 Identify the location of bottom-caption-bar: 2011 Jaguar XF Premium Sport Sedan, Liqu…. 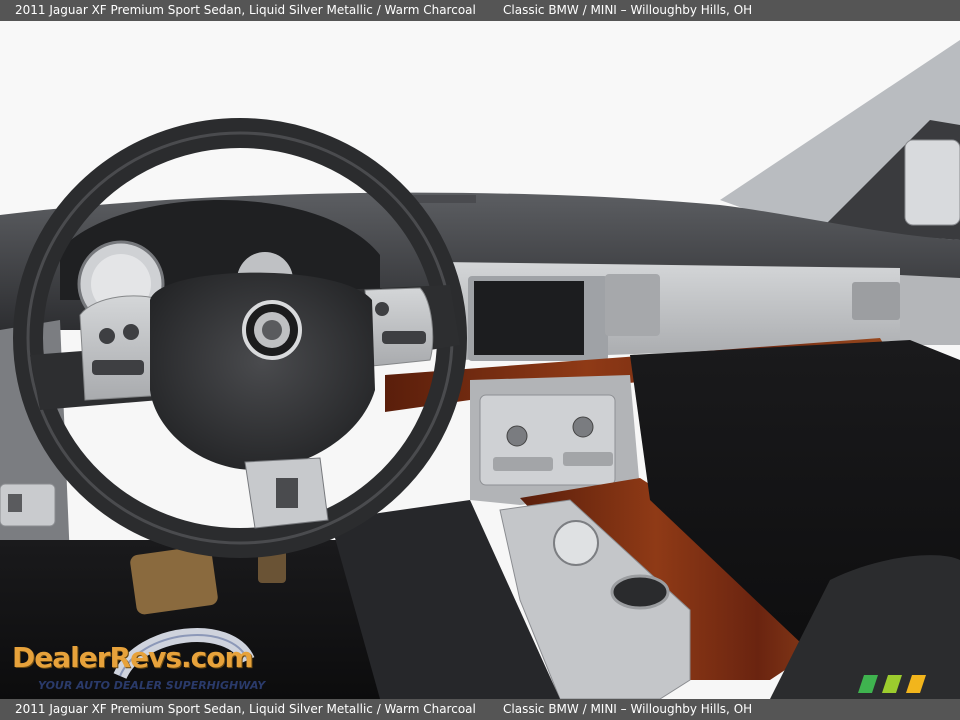
(480, 709).